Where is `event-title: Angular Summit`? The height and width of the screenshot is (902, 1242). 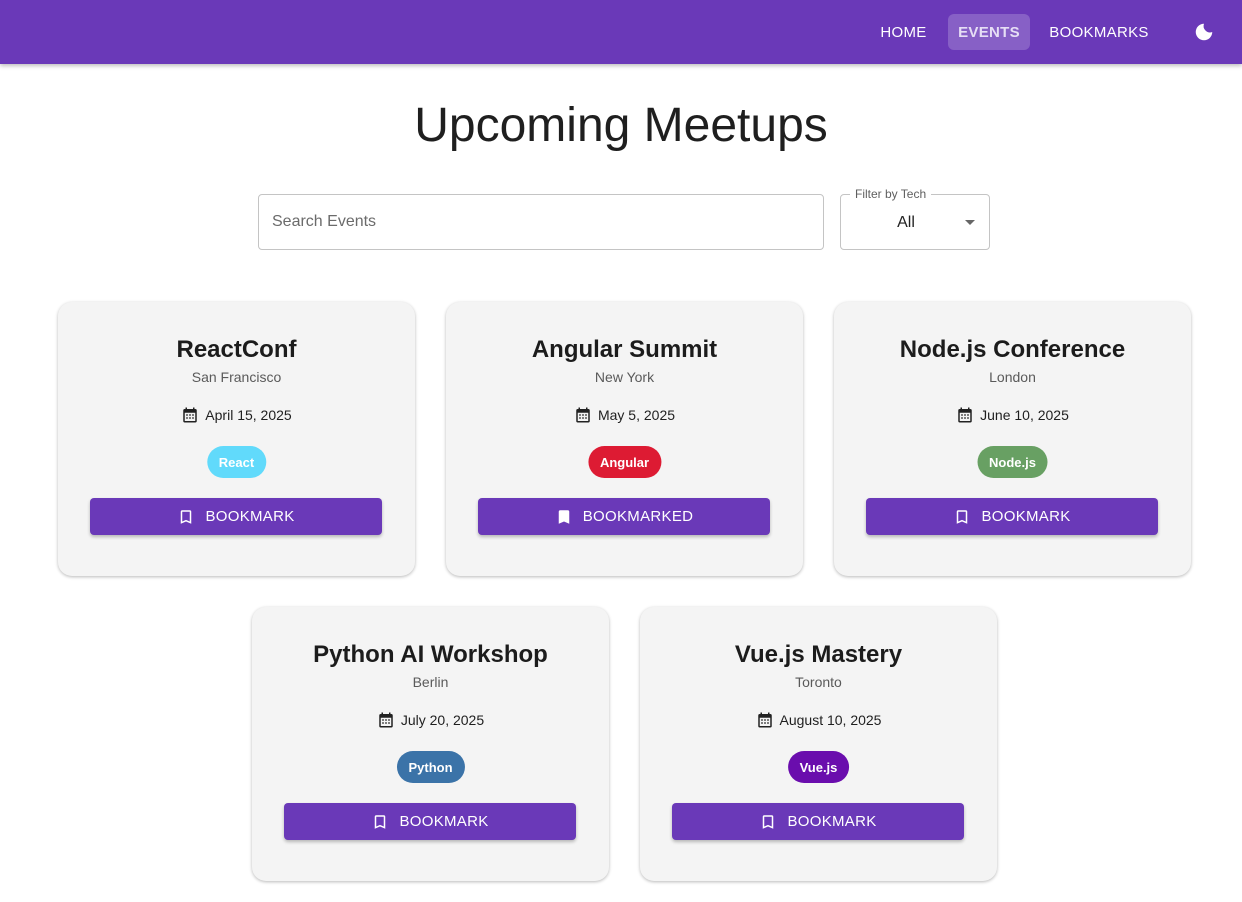 event-title: Angular Summit is located at coordinates (624, 349).